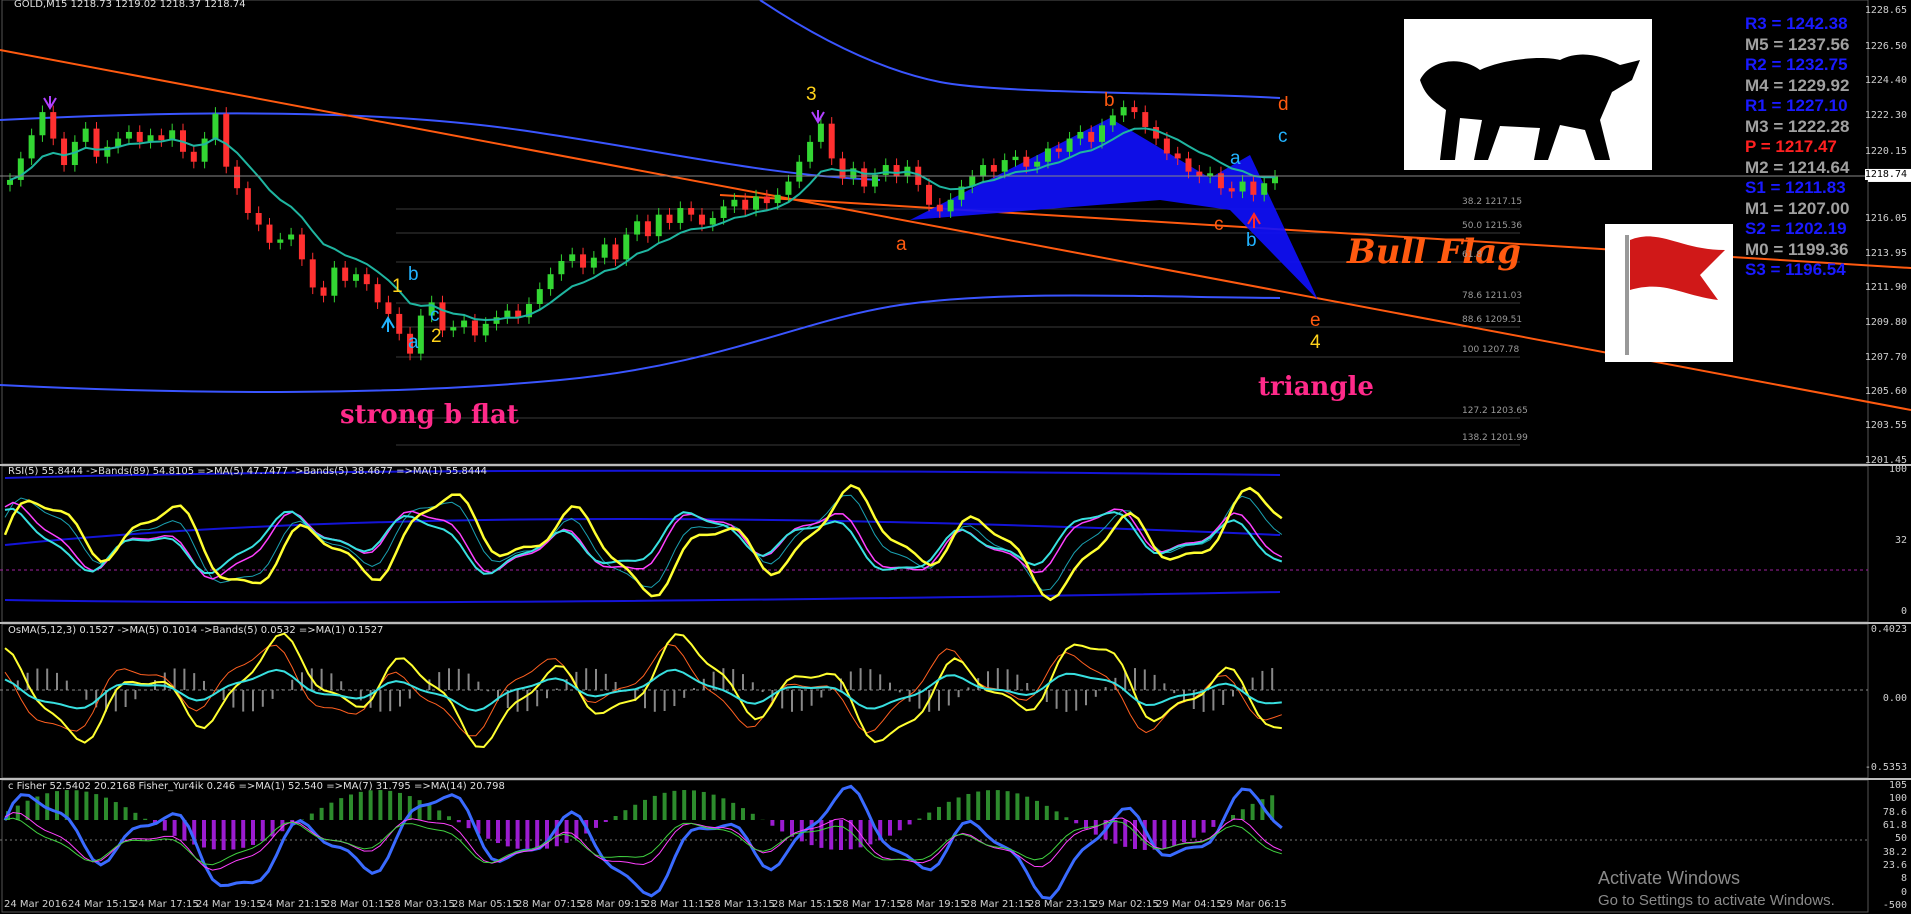 The width and height of the screenshot is (1911, 914). Describe the element at coordinates (1885, 288) in the screenshot. I see `price-axis-label: 1211.90` at that location.